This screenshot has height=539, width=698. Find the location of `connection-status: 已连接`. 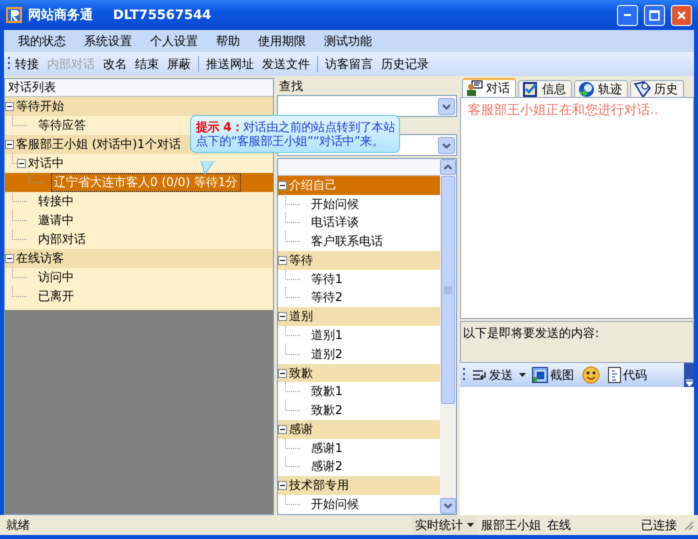

connection-status: 已连接 is located at coordinates (659, 525).